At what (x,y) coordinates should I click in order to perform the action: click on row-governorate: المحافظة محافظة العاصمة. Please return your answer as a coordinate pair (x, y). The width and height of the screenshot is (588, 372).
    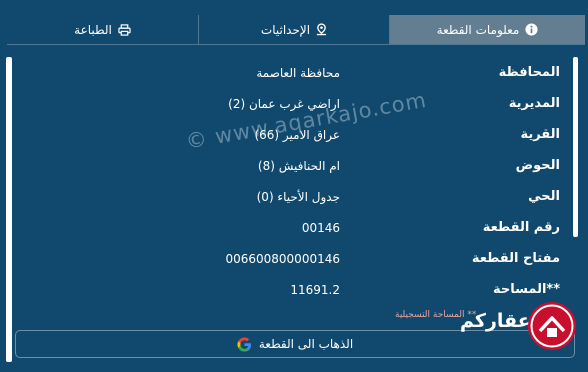
    Looking at the image, I should click on (292, 74).